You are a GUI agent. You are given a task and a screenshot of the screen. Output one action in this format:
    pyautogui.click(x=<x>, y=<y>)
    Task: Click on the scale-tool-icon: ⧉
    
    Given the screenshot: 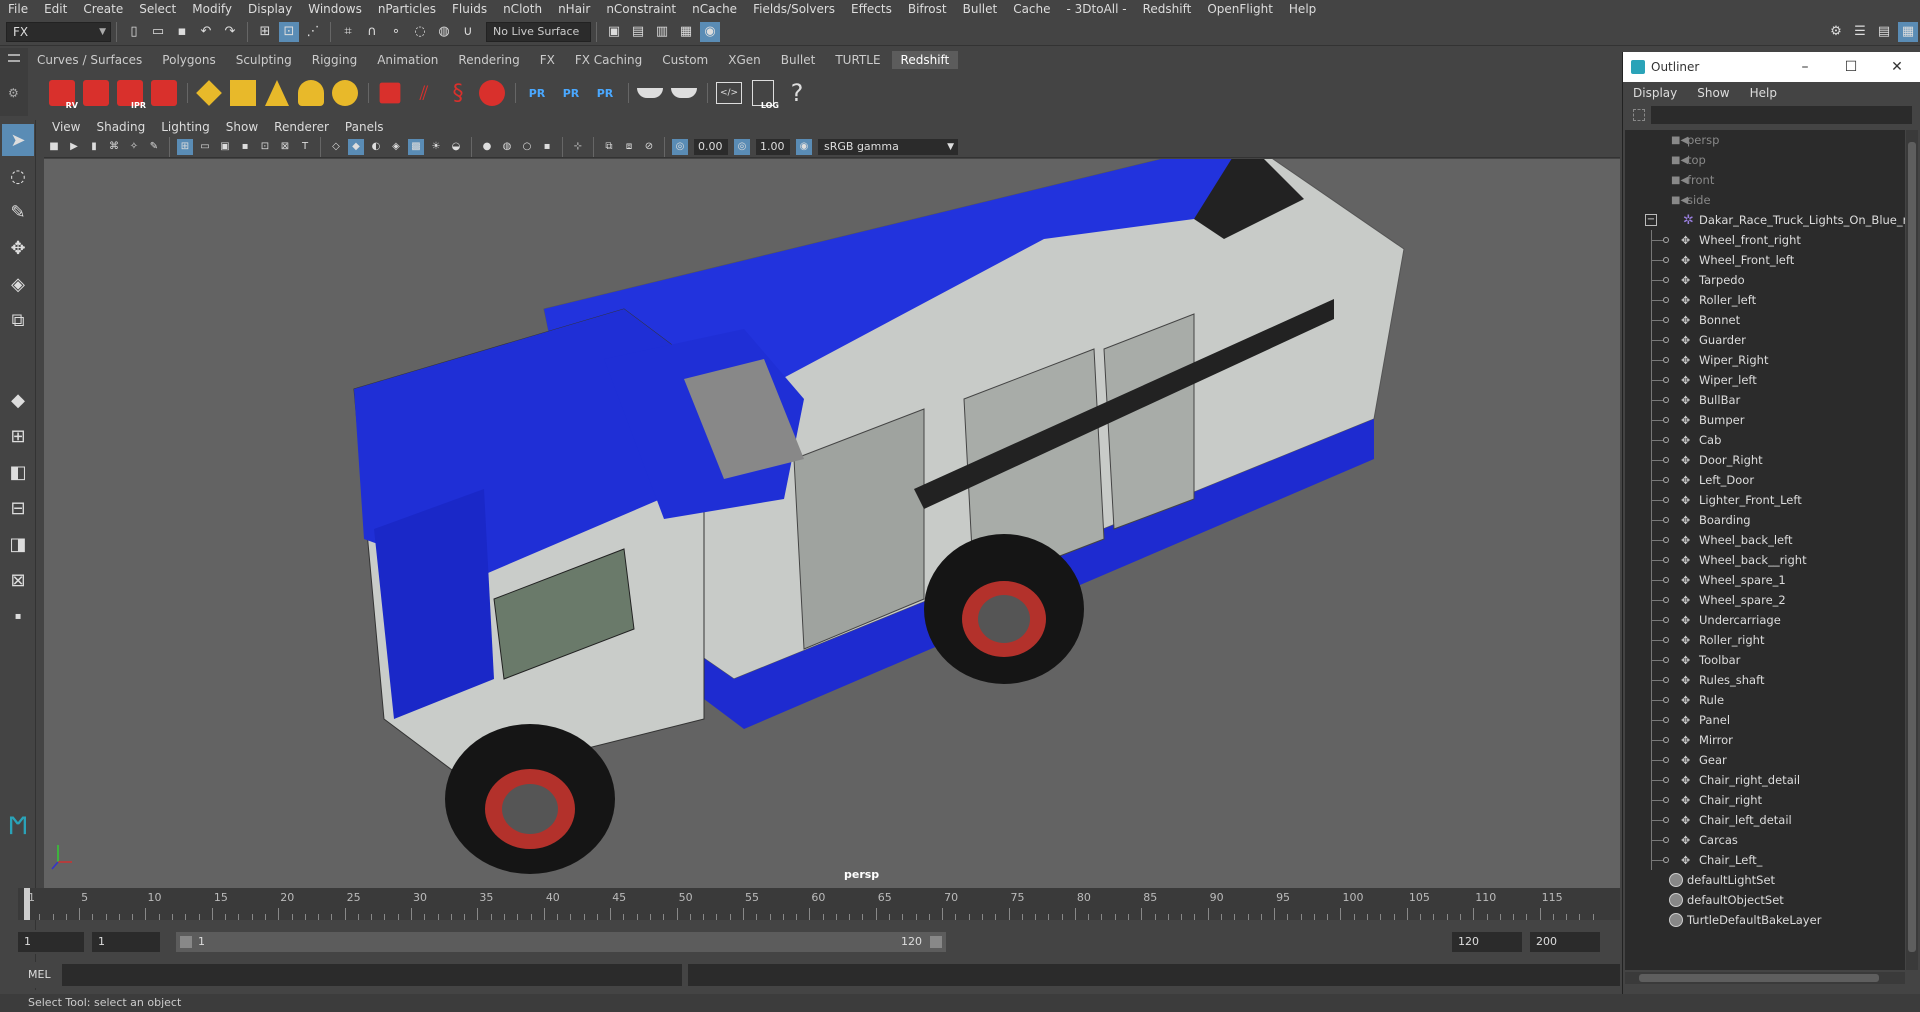 What is the action you would take?
    pyautogui.click(x=18, y=320)
    